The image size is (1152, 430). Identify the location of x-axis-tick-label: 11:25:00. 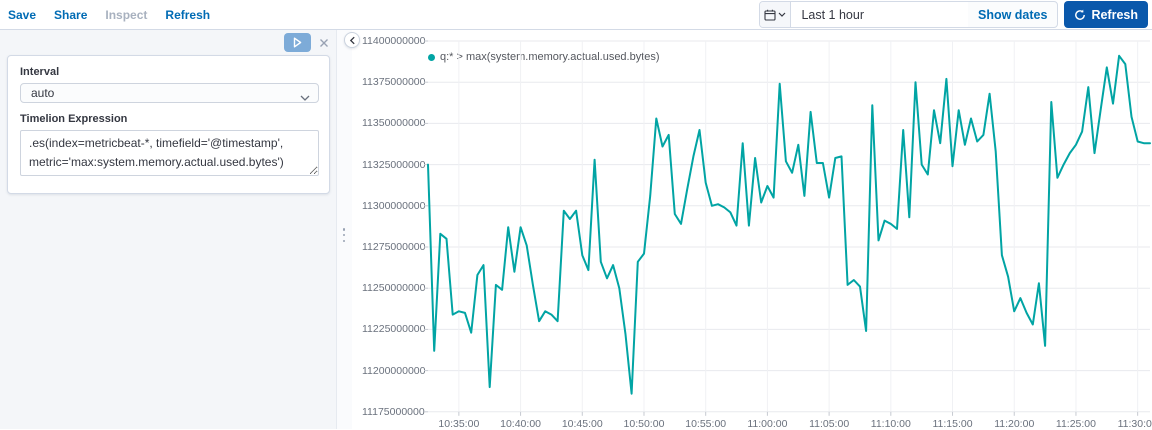
(1075, 423).